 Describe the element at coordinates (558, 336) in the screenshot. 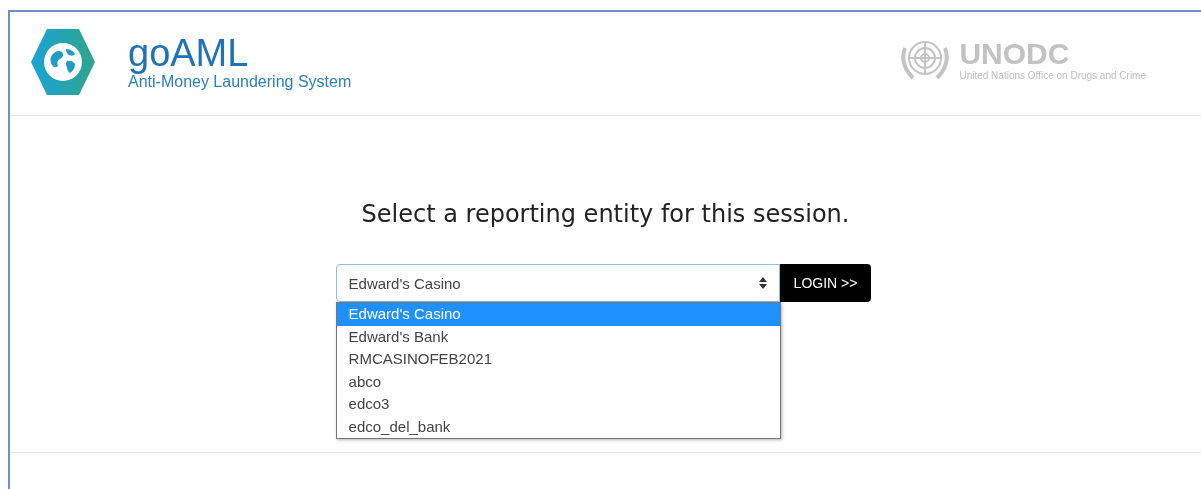

I see `dropdown-option: Edward's Bank` at that location.